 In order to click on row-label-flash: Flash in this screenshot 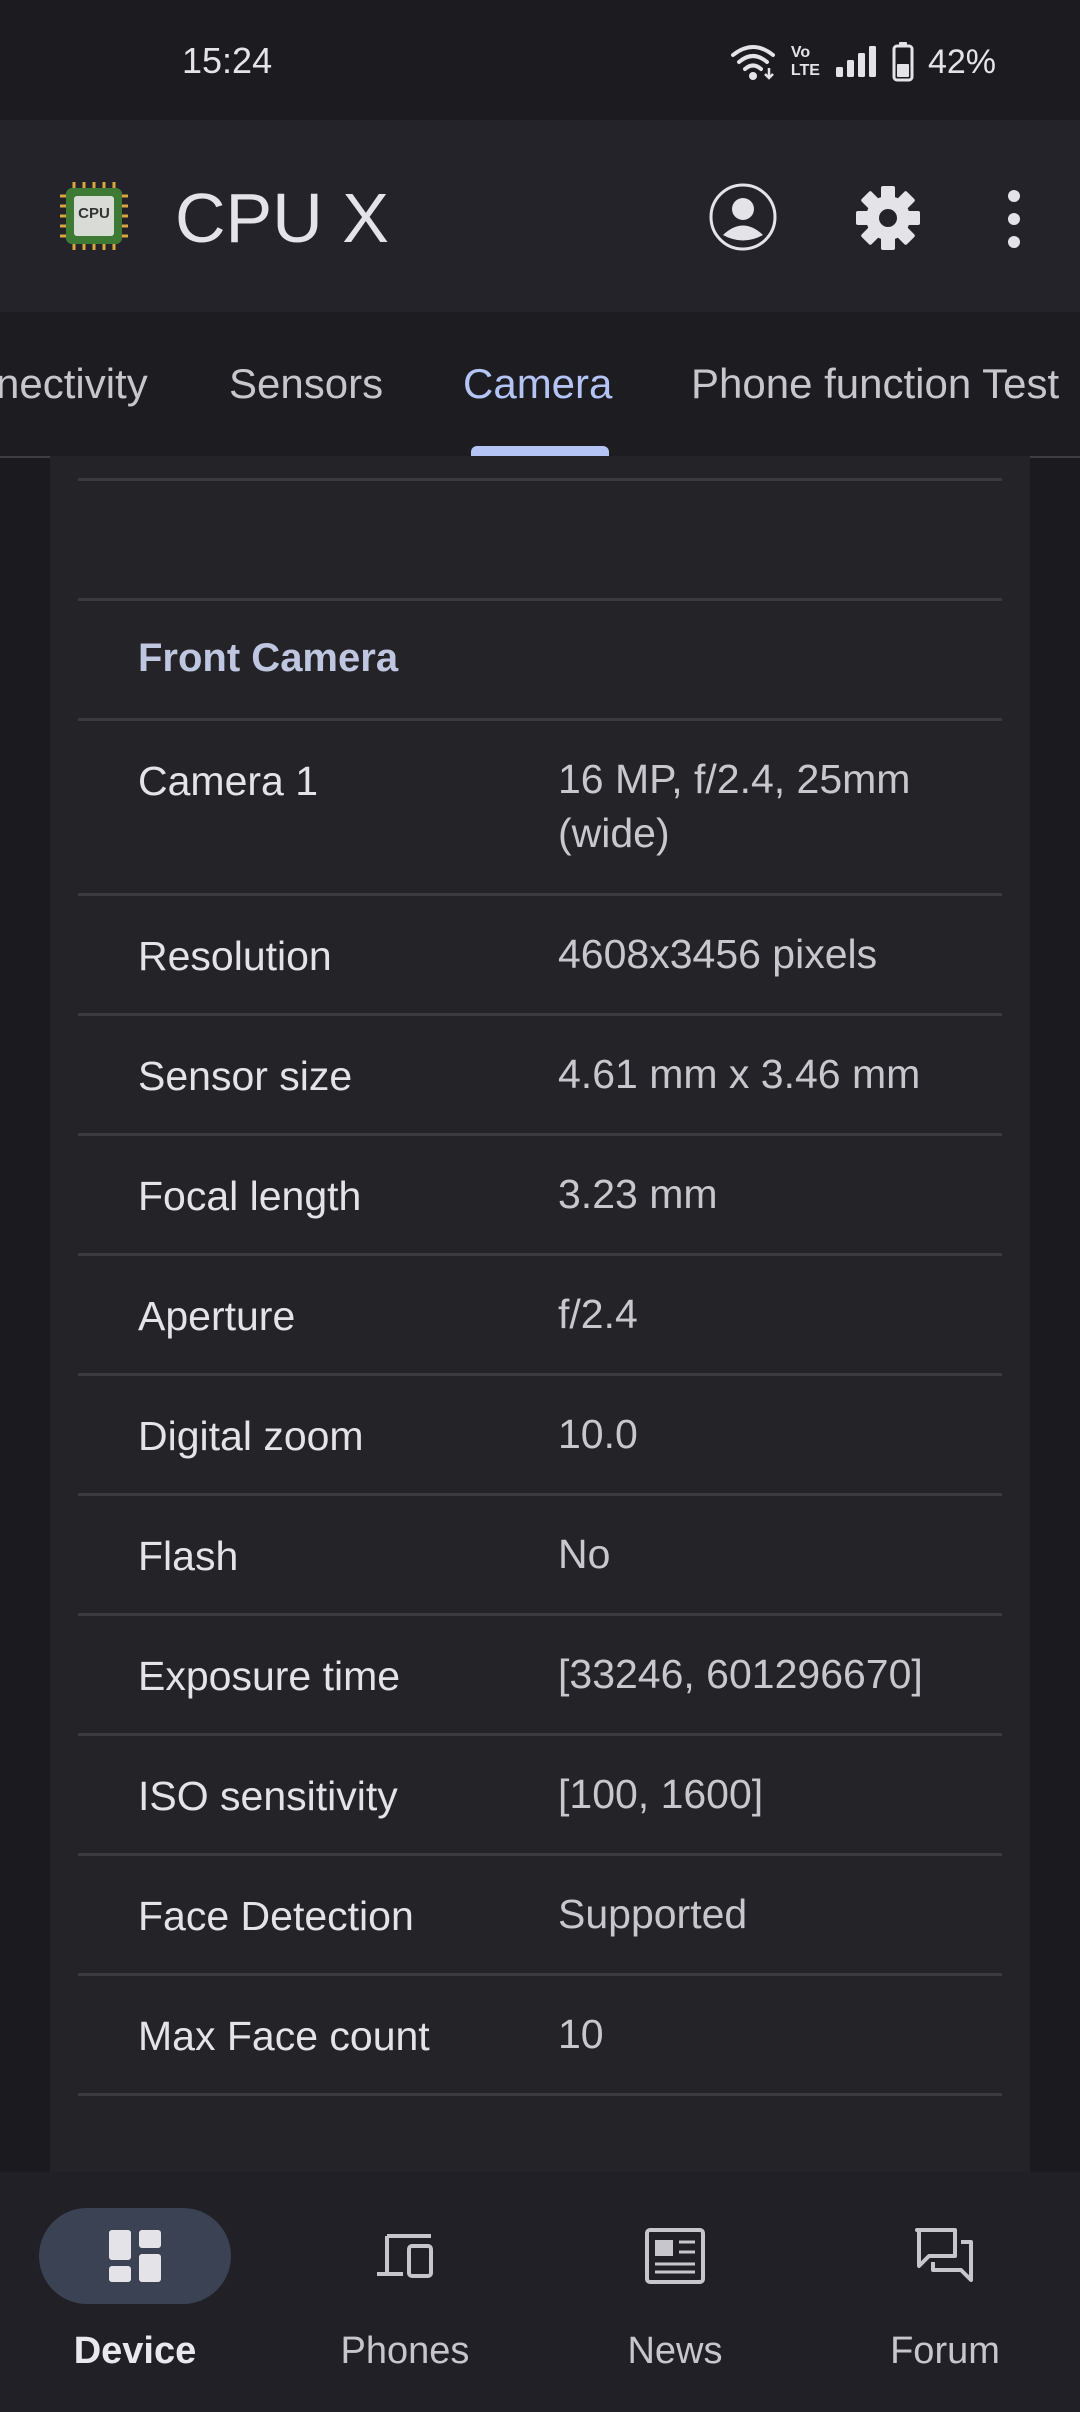, I will do `click(188, 1556)`.